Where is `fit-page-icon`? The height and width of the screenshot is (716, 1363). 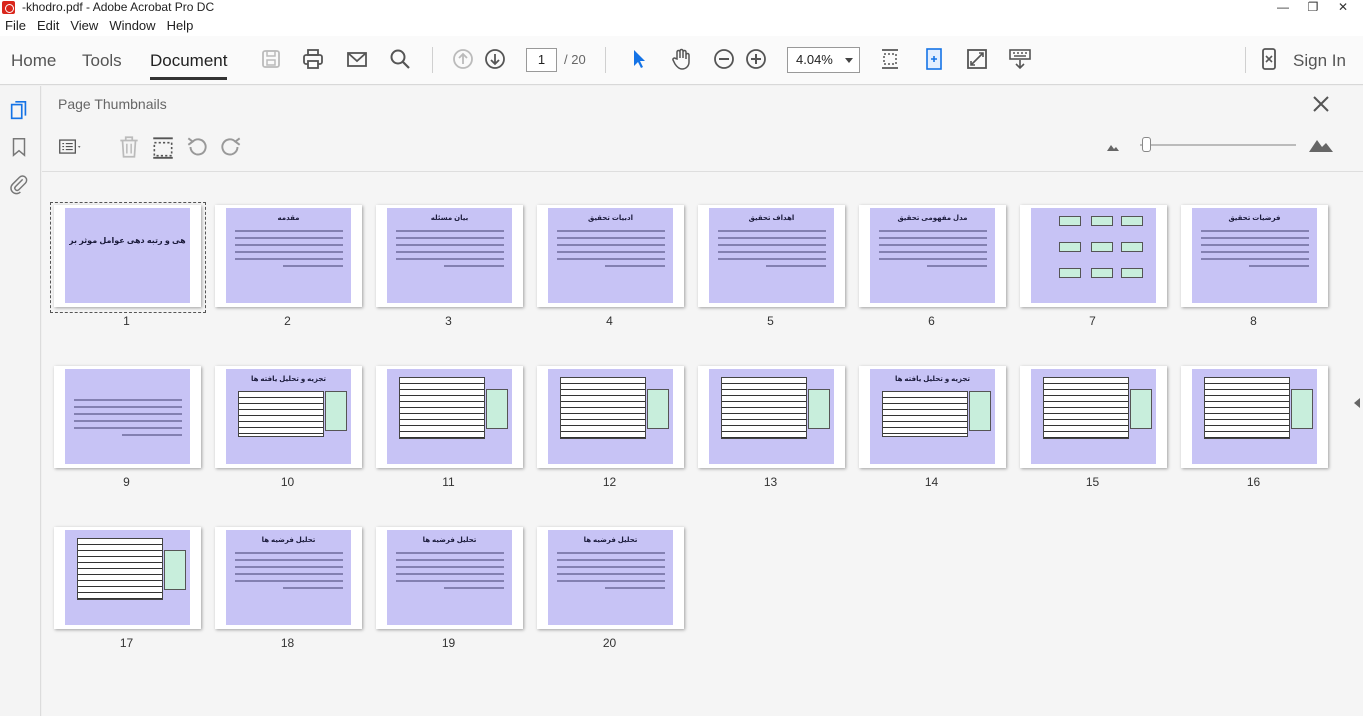
fit-page-icon is located at coordinates (890, 59).